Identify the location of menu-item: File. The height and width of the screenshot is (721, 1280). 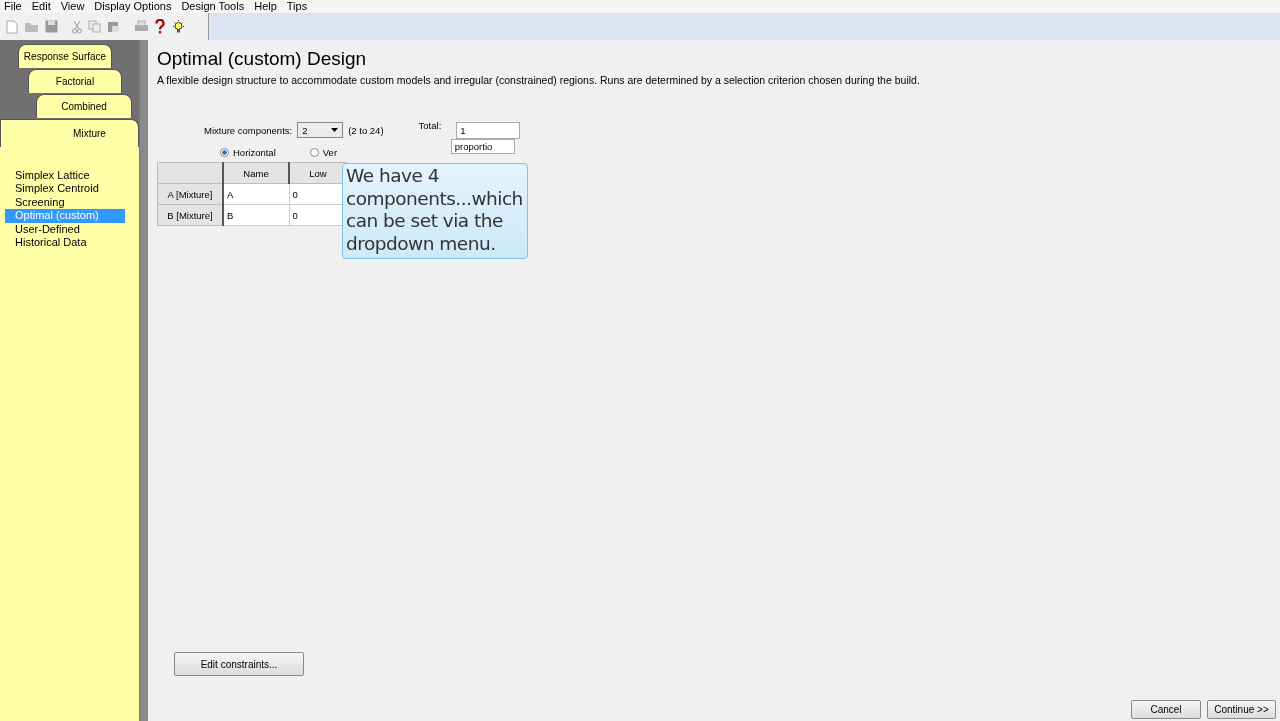
(13, 6).